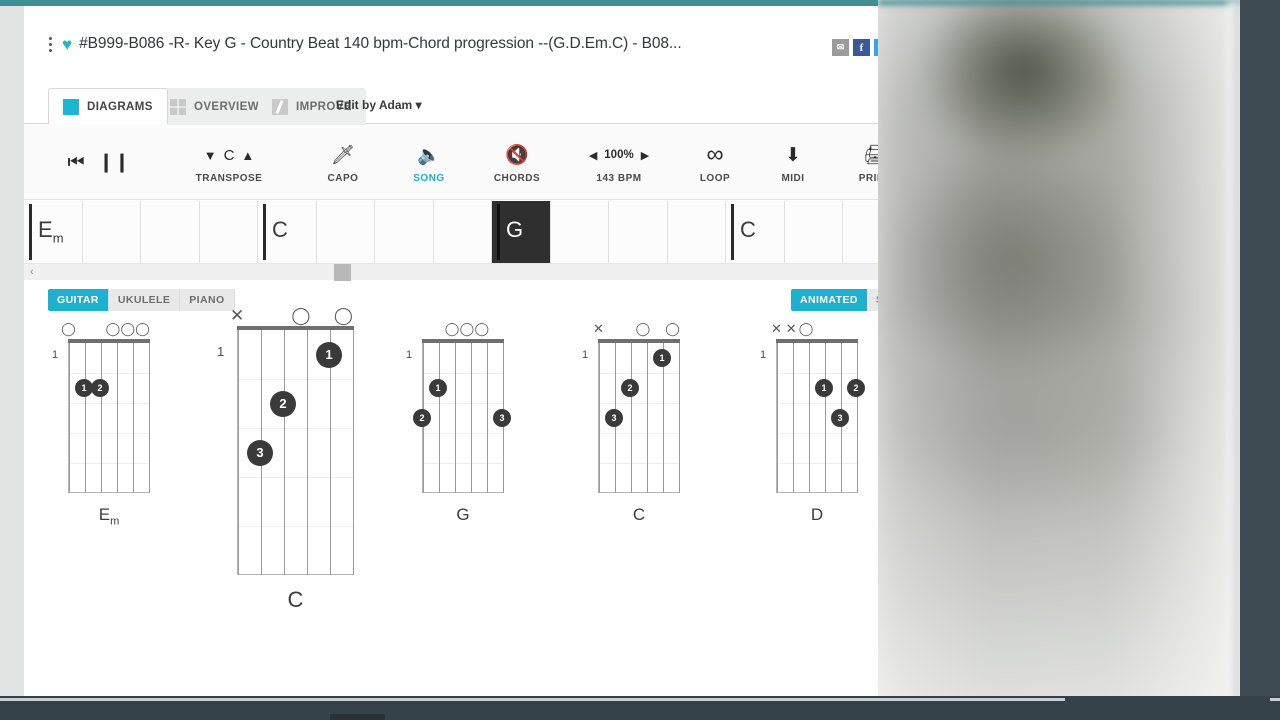 This screenshot has height=720, width=1280. I want to click on instrument-ukulele: UKULELE, so click(144, 300).